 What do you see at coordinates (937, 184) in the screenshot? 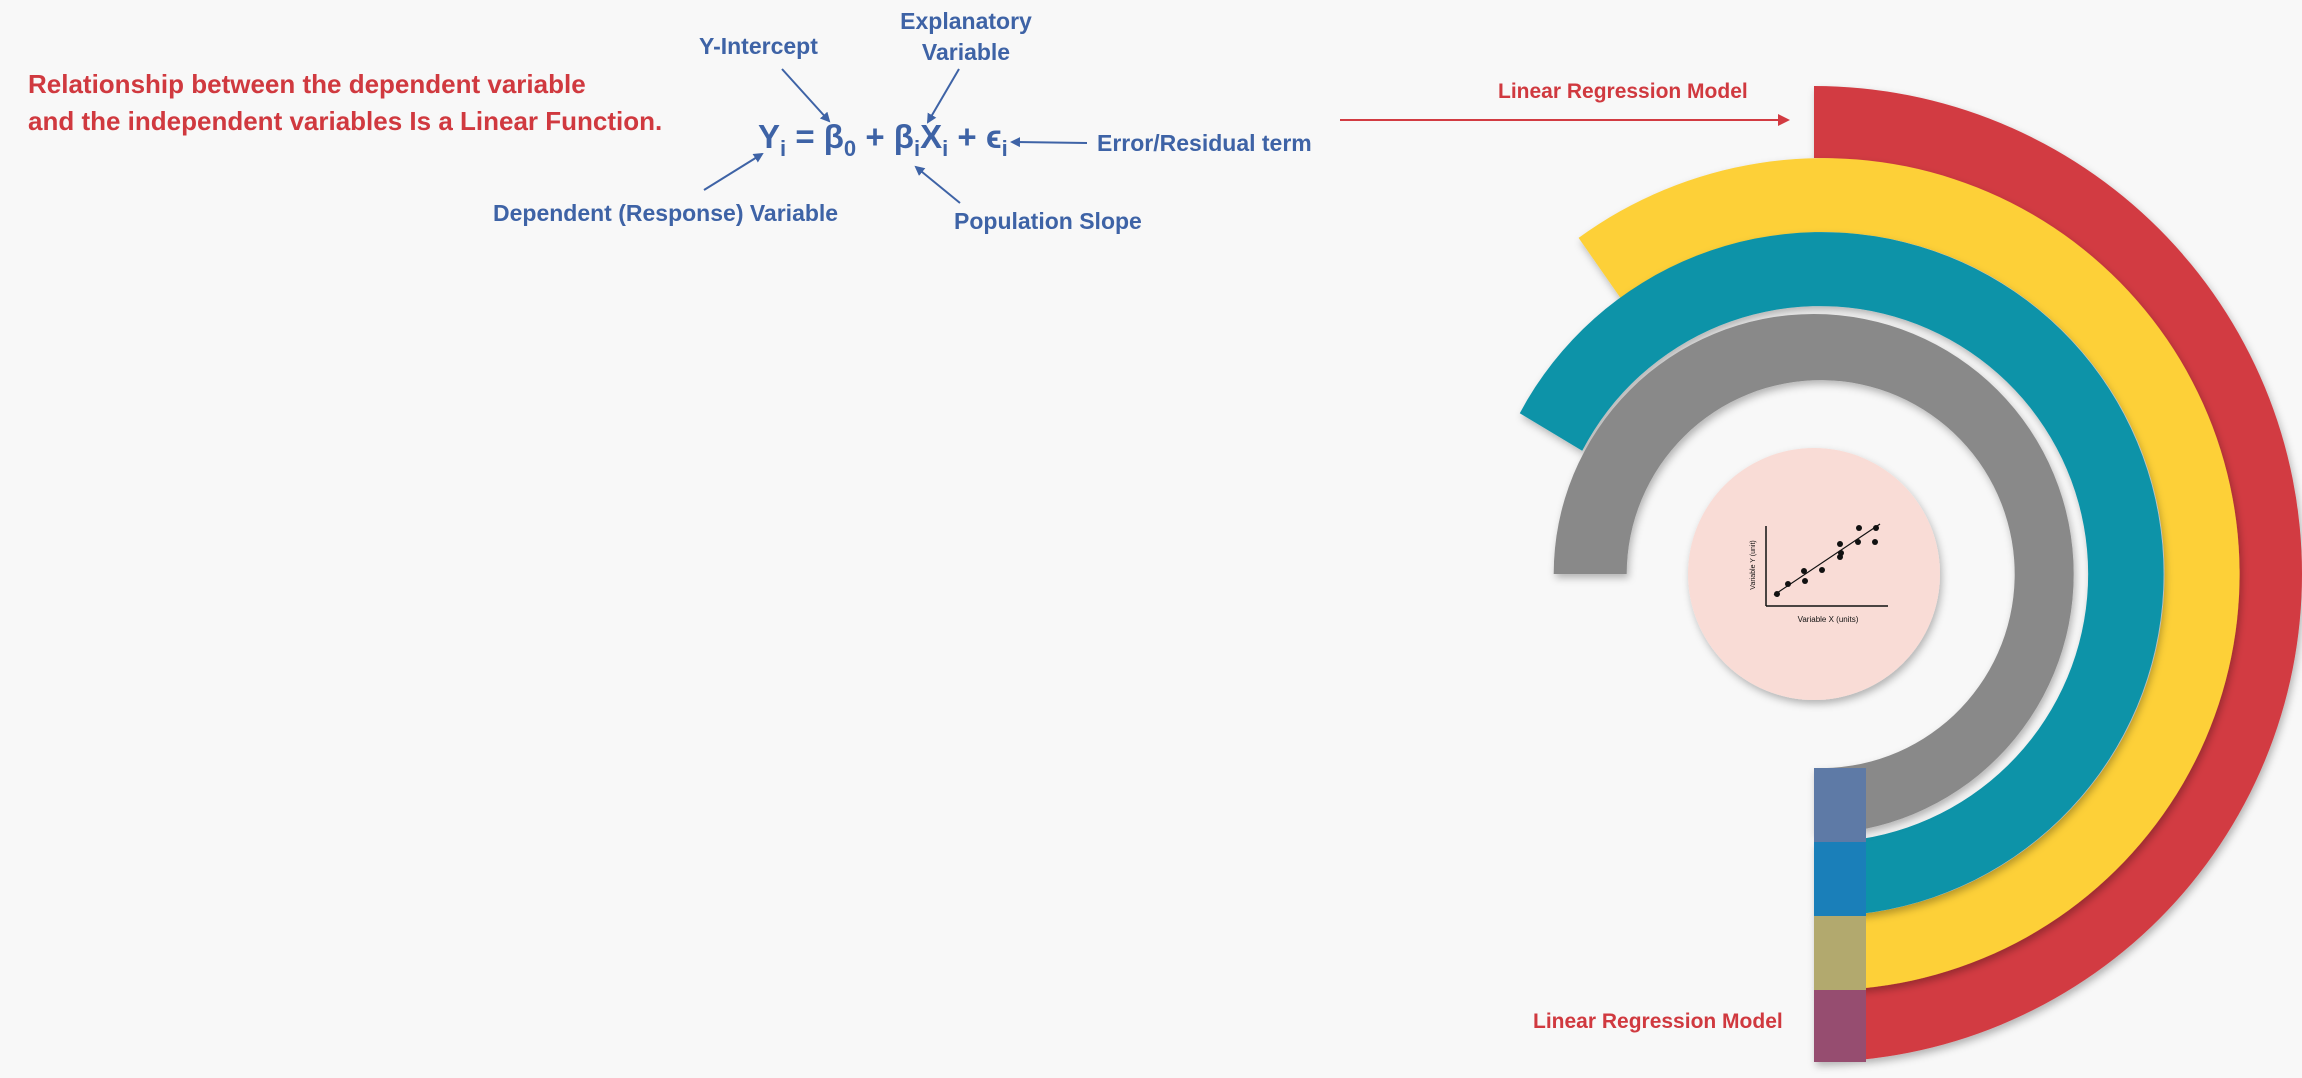
I see `arrow-slope` at bounding box center [937, 184].